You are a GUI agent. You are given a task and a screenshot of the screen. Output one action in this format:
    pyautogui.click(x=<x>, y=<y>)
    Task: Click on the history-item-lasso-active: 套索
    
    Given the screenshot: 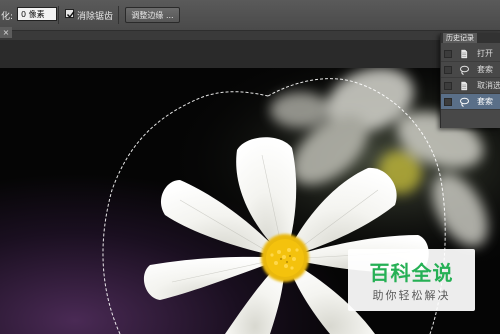 What is the action you would take?
    pyautogui.click(x=470, y=102)
    